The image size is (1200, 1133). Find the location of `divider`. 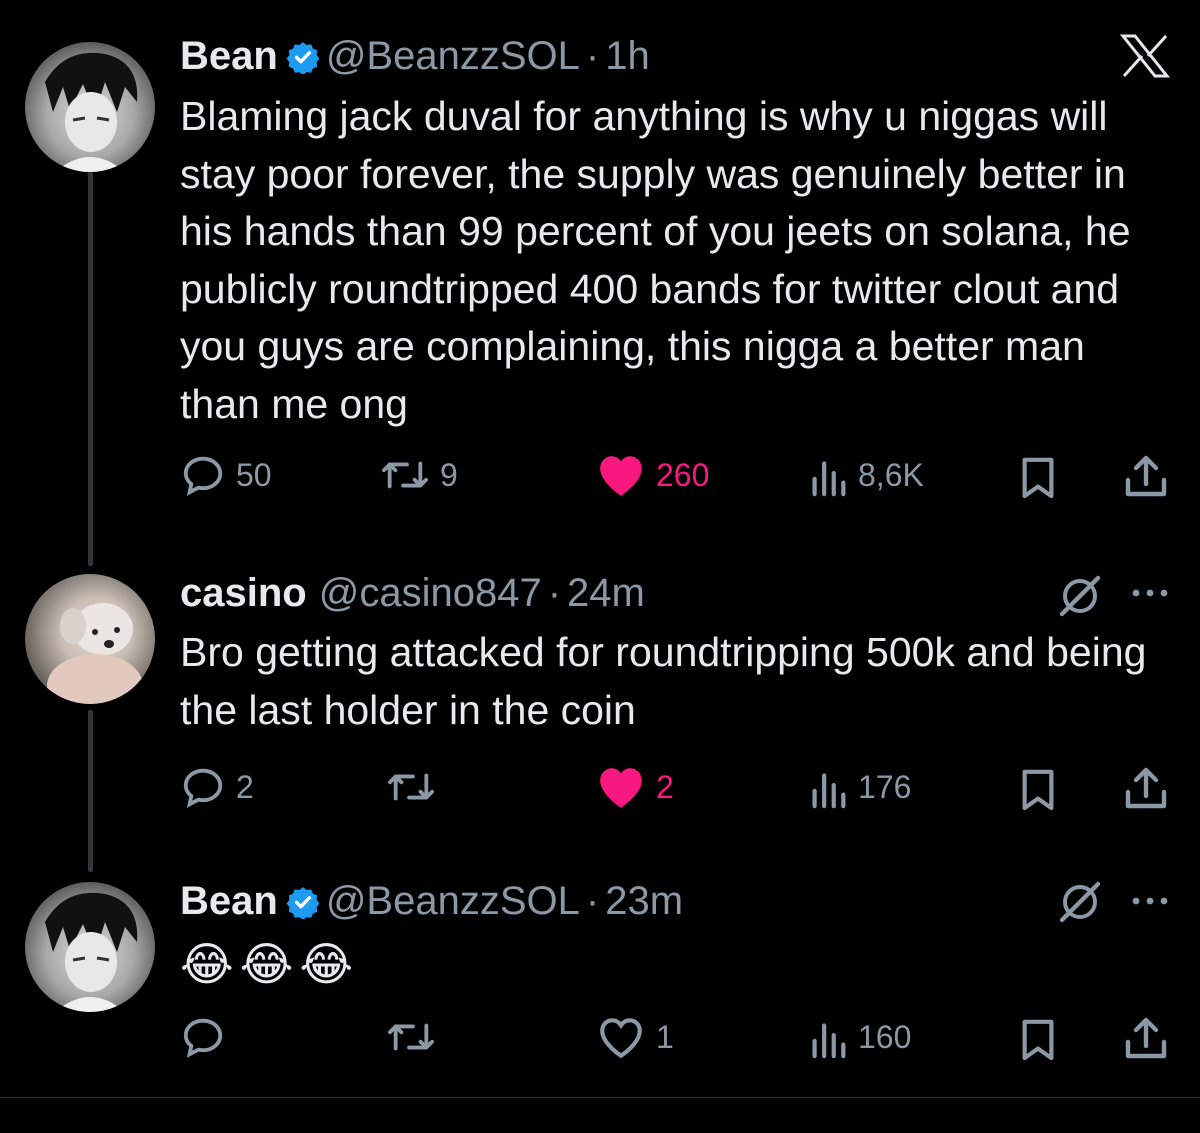

divider is located at coordinates (600, 1097).